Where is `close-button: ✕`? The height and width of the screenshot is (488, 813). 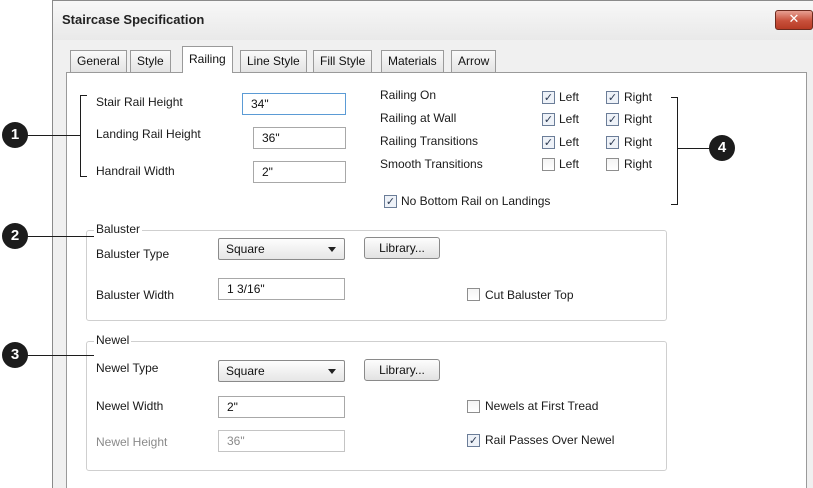 close-button: ✕ is located at coordinates (794, 20).